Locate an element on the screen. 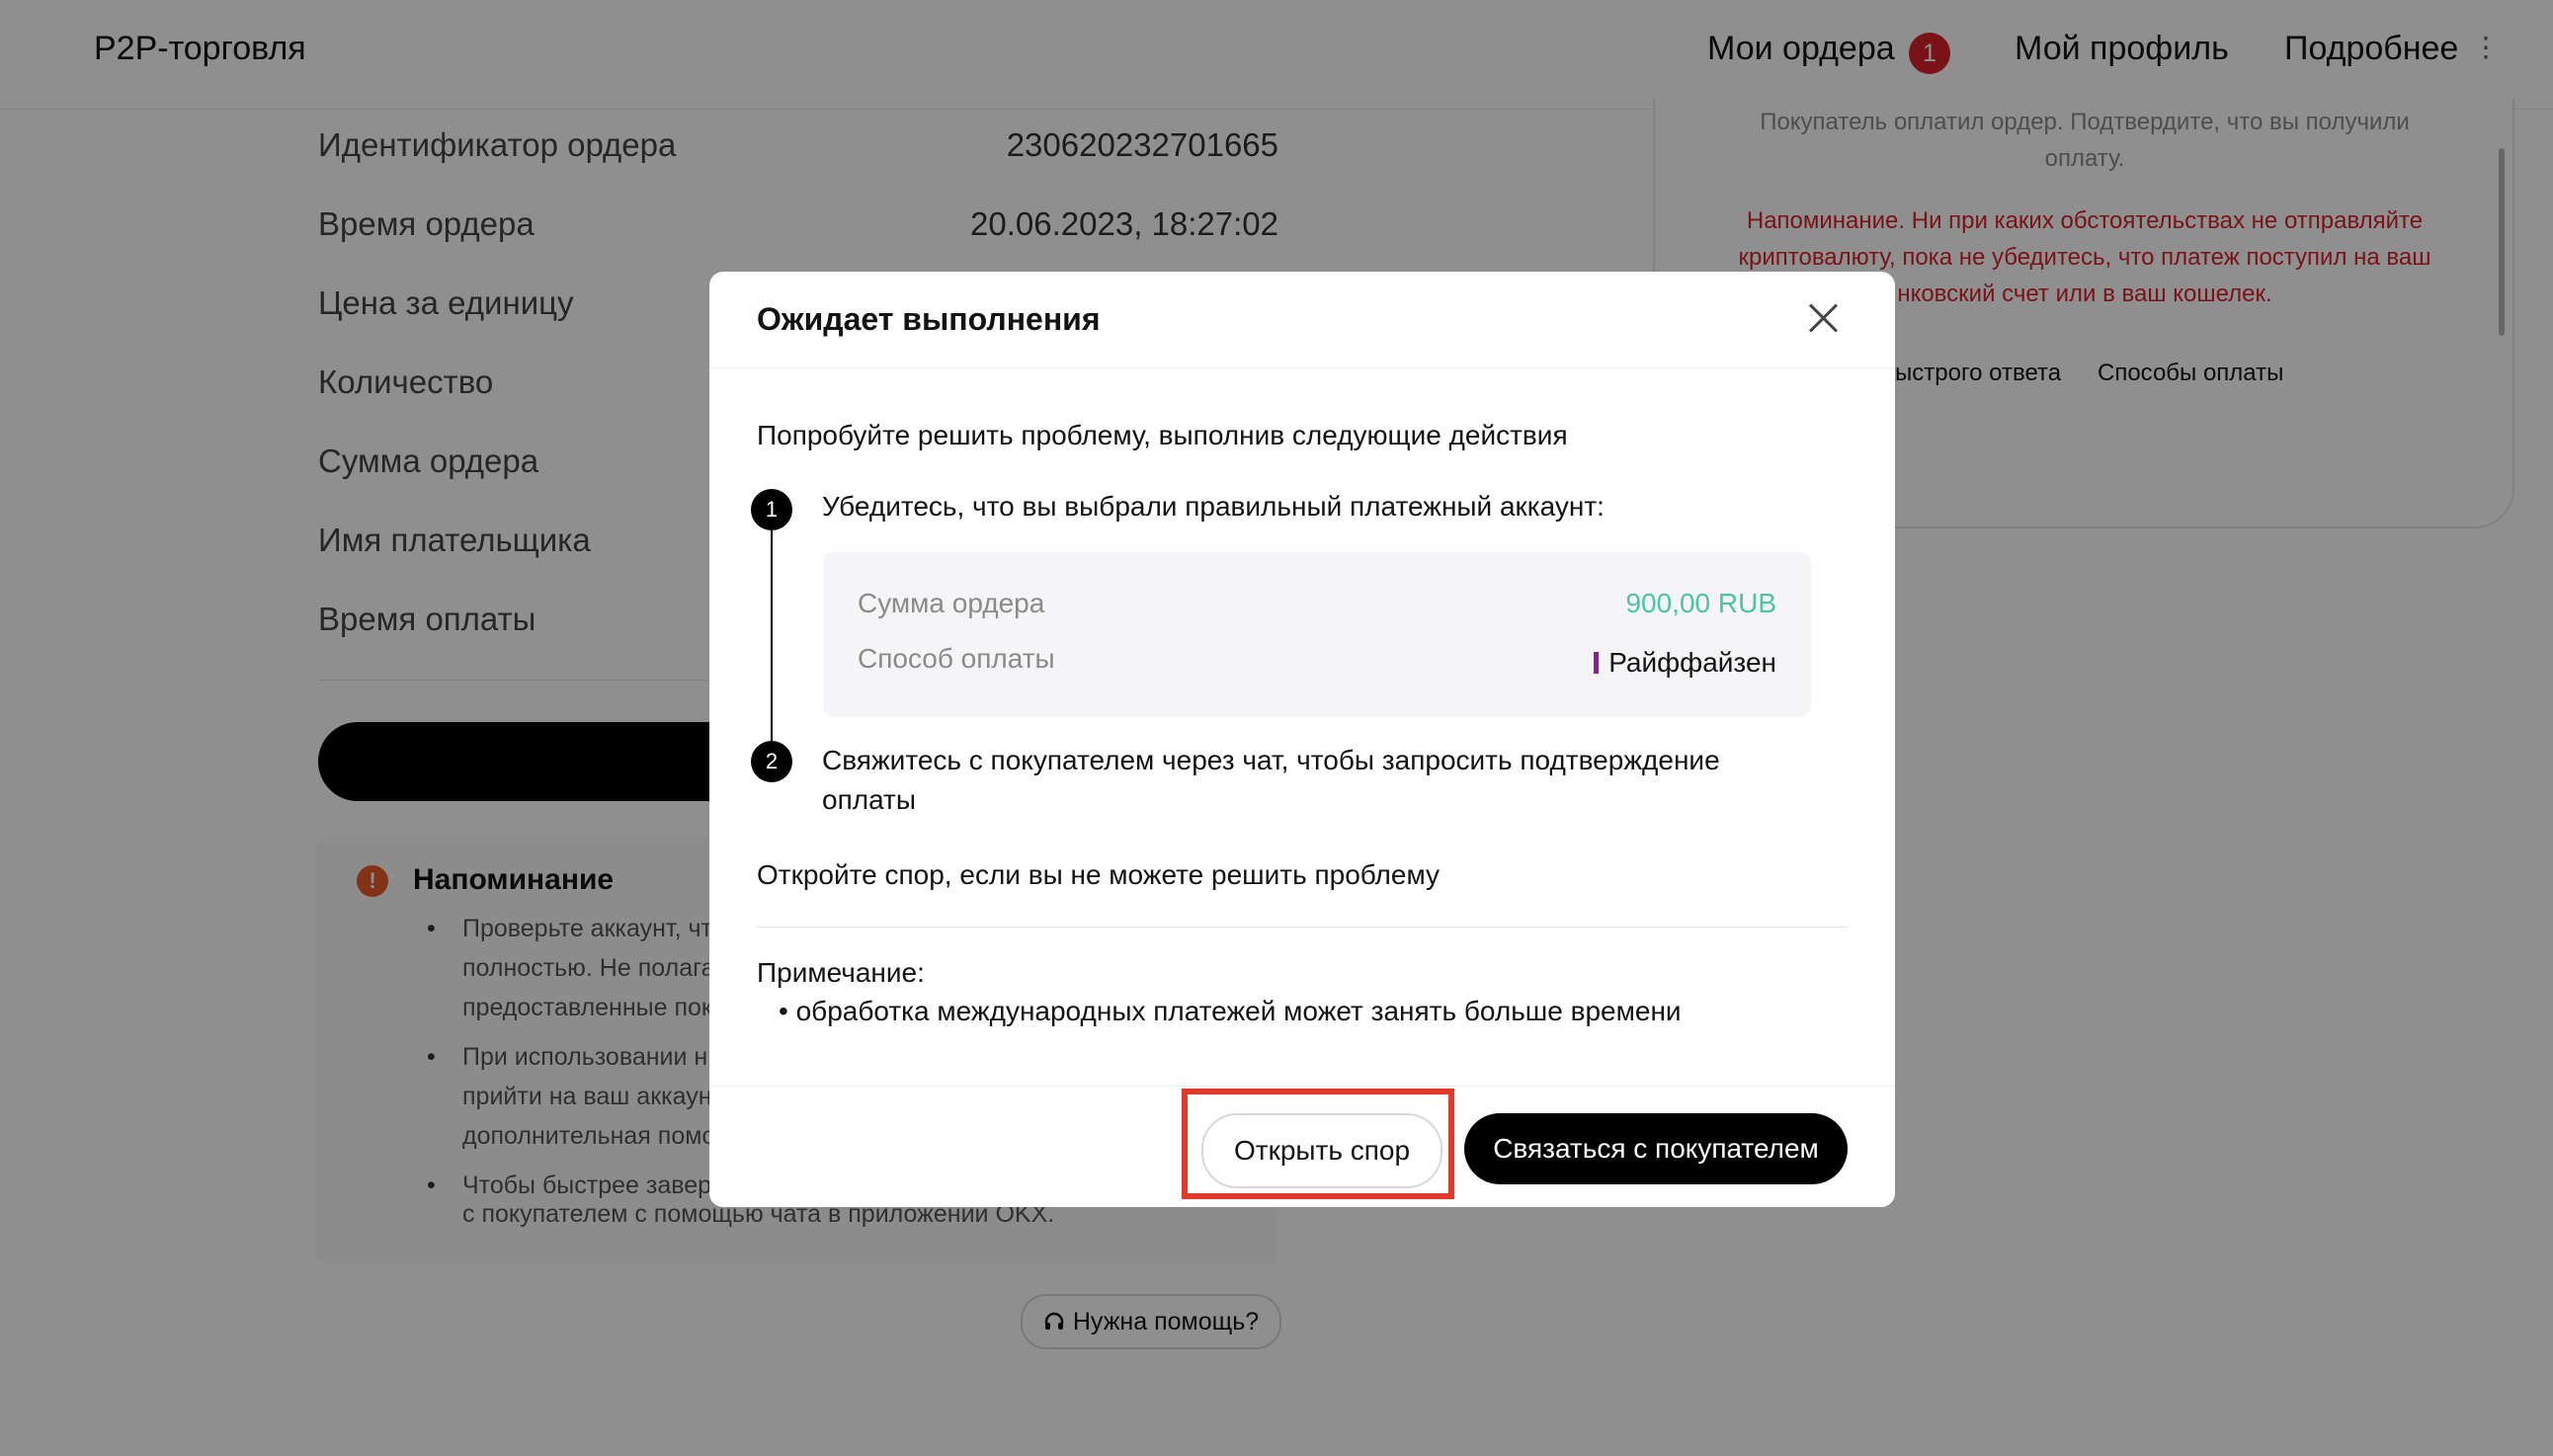  payment-method-value: Райффайзен is located at coordinates (1685, 663).